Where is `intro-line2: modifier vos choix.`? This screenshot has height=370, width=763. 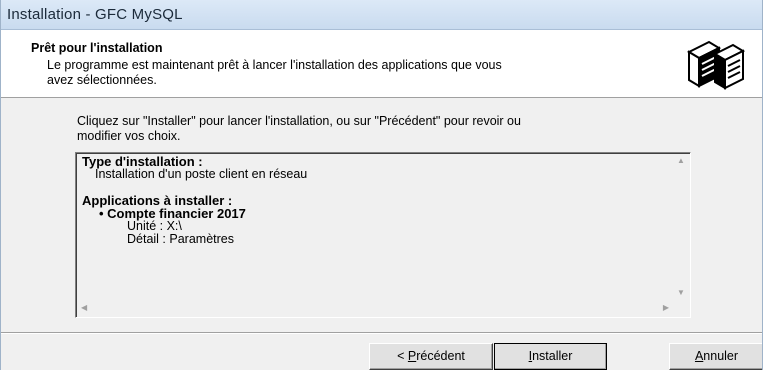 intro-line2: modifier vos choix. is located at coordinates (129, 136).